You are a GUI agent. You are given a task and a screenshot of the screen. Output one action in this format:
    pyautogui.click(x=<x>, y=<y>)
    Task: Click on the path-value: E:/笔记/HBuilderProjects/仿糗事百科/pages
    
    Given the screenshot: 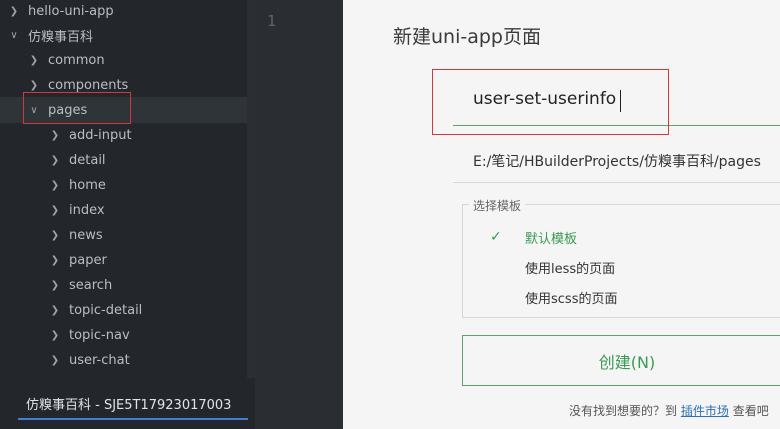 What is the action you would take?
    pyautogui.click(x=617, y=162)
    